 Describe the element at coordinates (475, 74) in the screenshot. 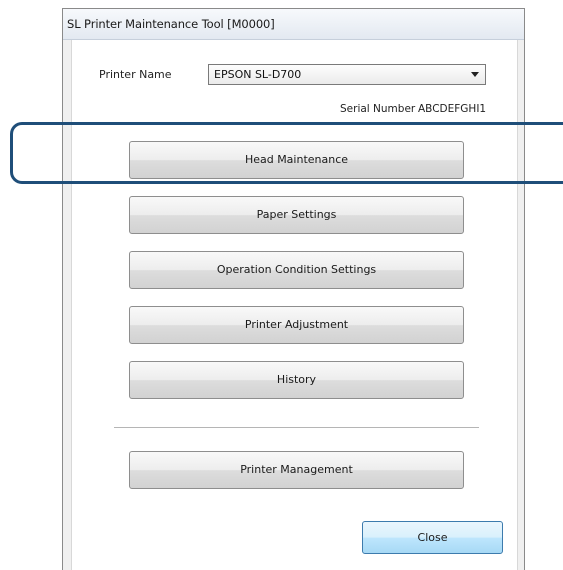

I see `chevron-down-icon` at that location.